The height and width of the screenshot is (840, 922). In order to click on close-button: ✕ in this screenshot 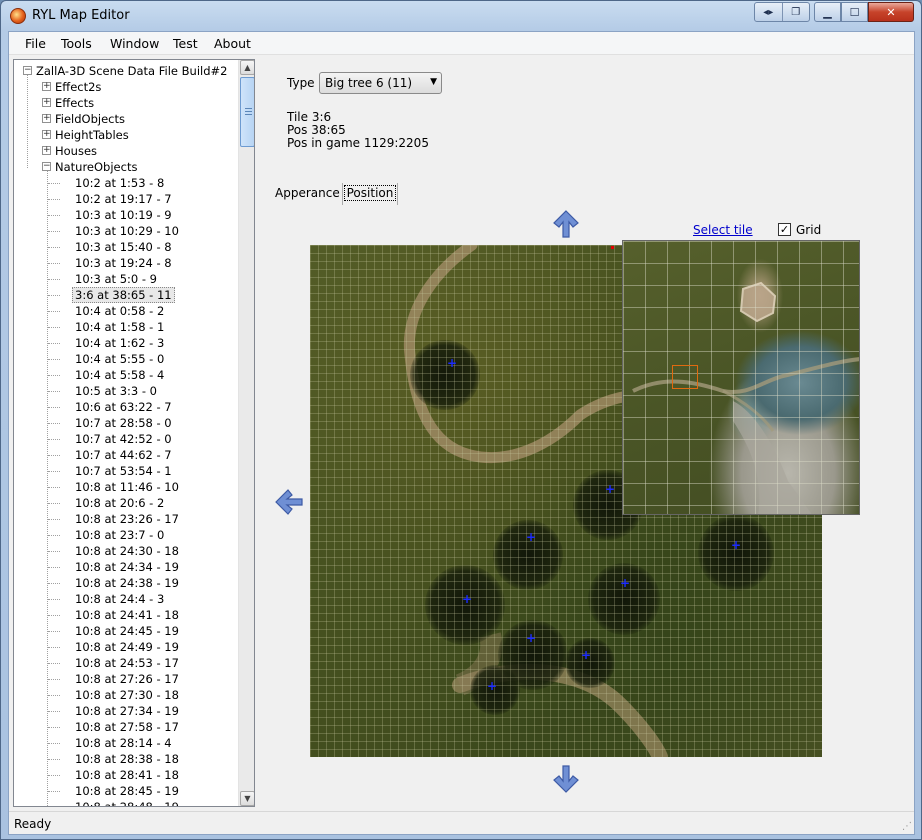, I will do `click(891, 12)`.